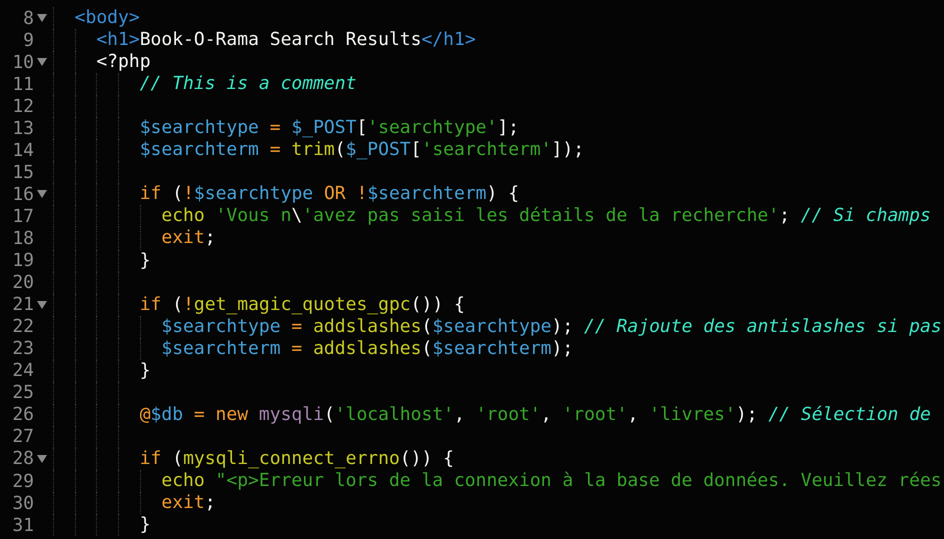  I want to click on line-number: 31, so click(22, 525).